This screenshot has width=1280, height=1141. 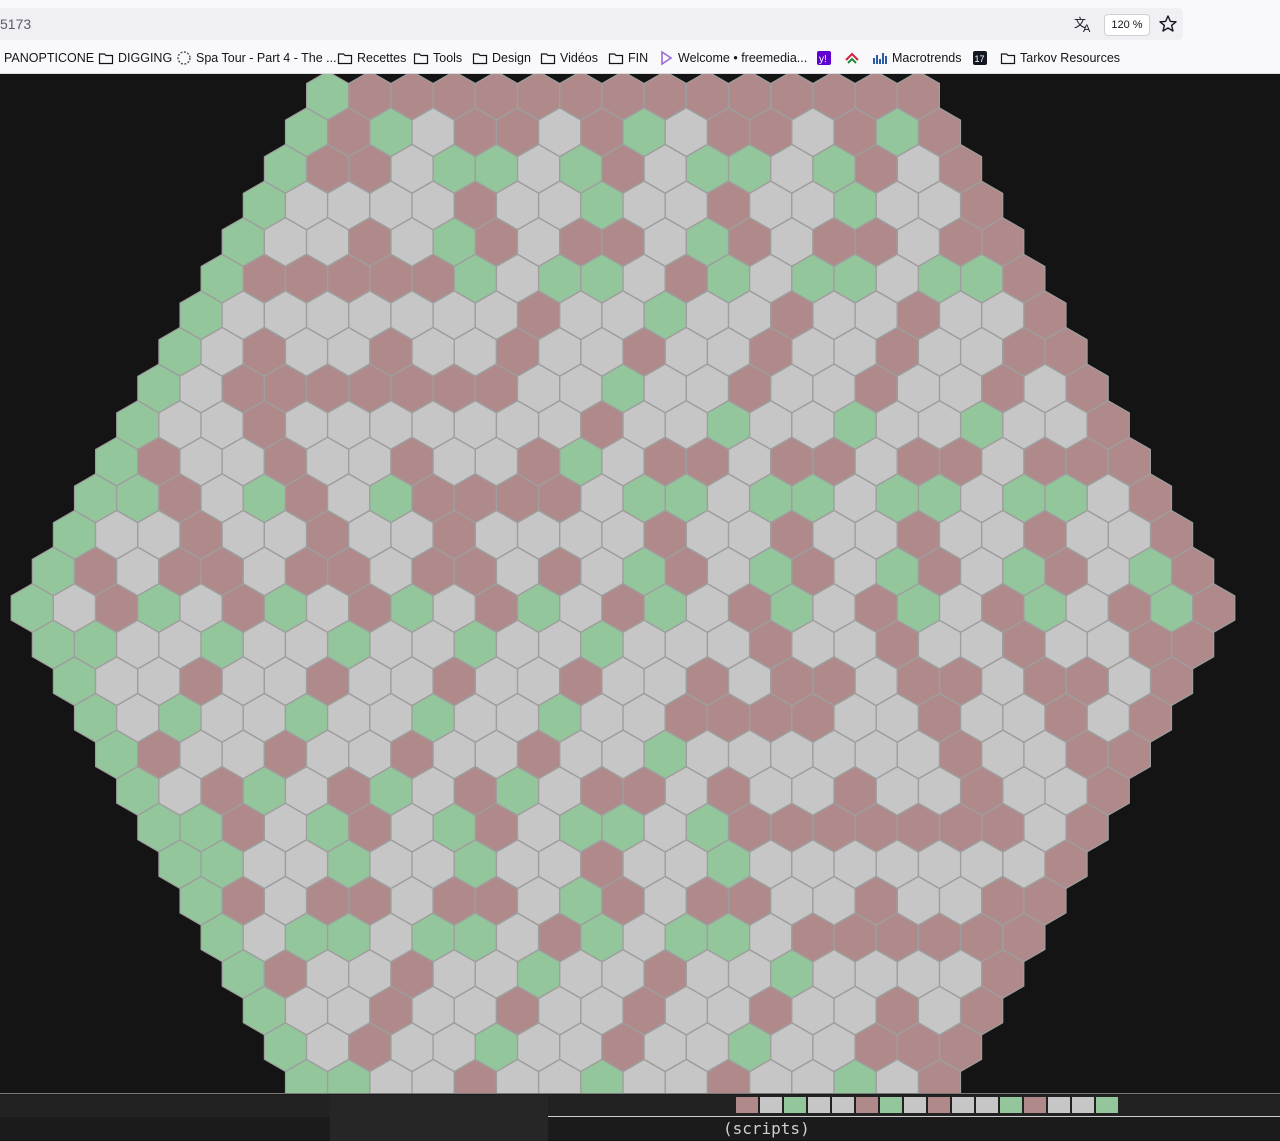 What do you see at coordinates (145, 58) in the screenshot?
I see `bookmark-label: DIGGING` at bounding box center [145, 58].